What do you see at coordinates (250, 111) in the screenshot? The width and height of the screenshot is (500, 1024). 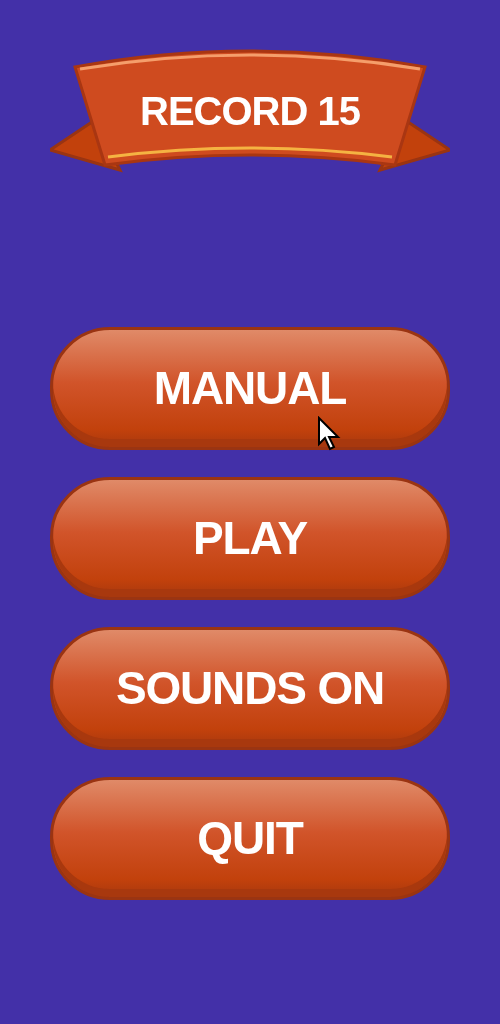 I see `record-label: RECORD 15` at bounding box center [250, 111].